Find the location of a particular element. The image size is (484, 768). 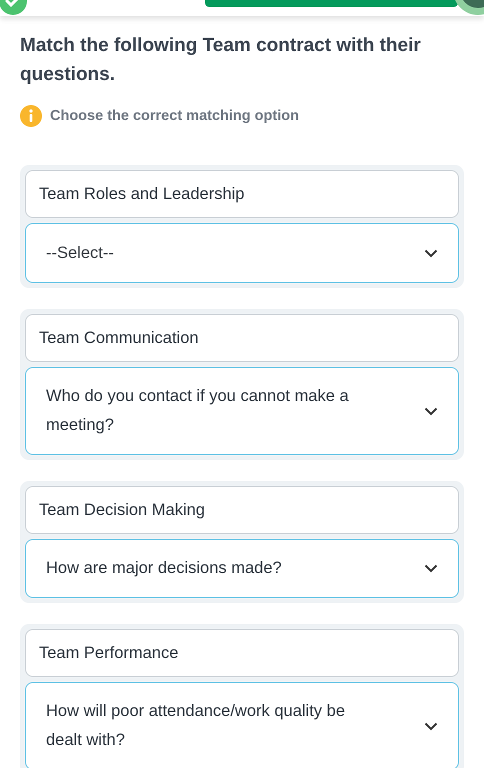

term-label: Team Roles and Leadership is located at coordinates (242, 194).